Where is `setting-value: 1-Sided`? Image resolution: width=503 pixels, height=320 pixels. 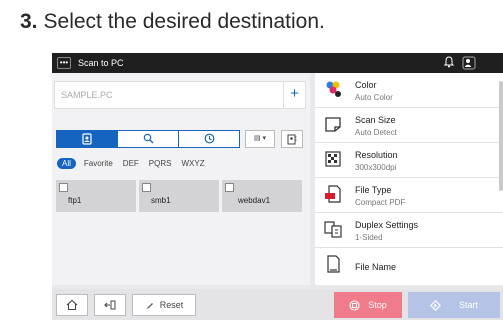 setting-value: 1-Sided is located at coordinates (369, 237).